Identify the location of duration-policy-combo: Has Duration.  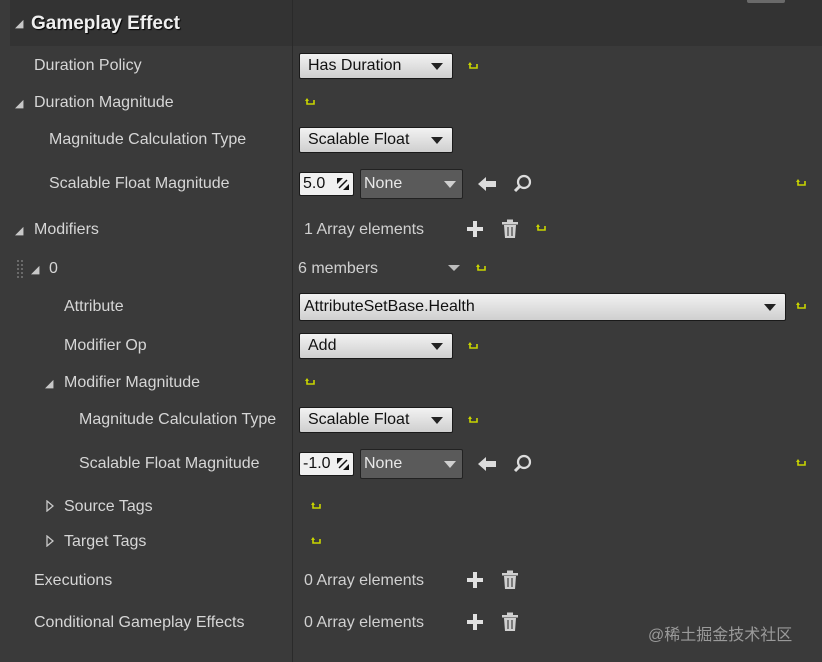
(376, 66).